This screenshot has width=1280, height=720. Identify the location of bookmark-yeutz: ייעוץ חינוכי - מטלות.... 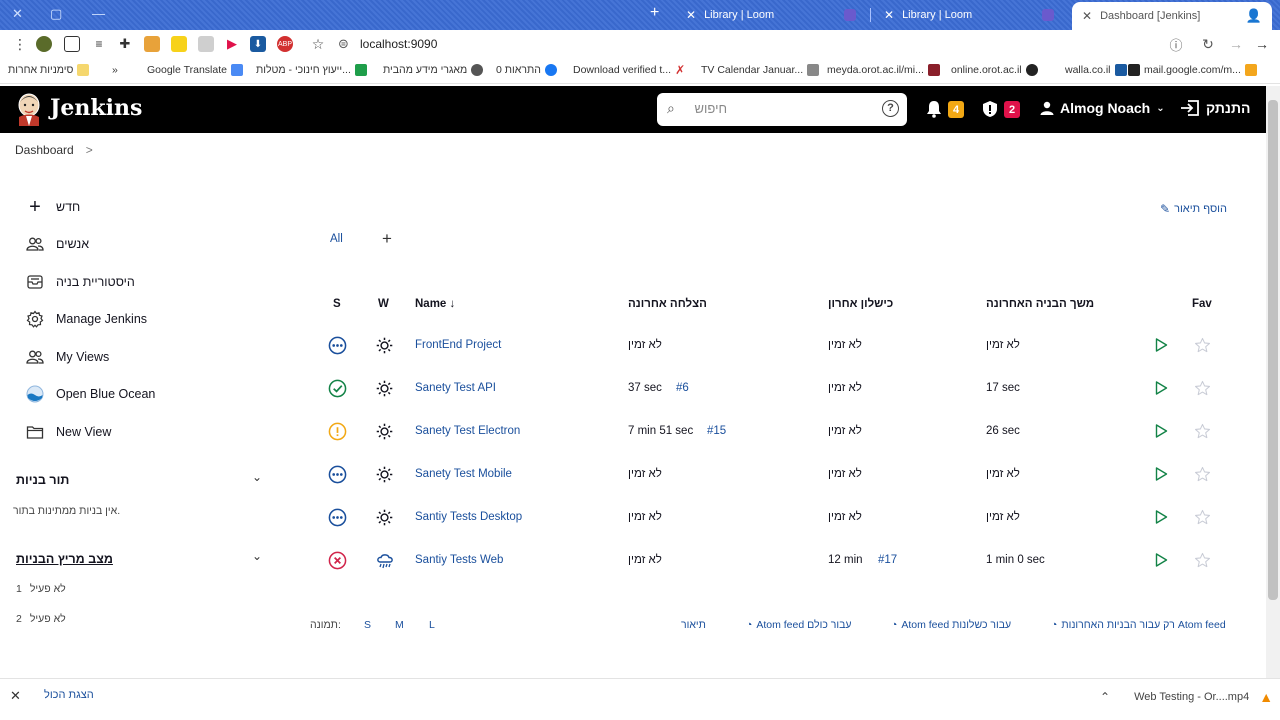
(311, 70).